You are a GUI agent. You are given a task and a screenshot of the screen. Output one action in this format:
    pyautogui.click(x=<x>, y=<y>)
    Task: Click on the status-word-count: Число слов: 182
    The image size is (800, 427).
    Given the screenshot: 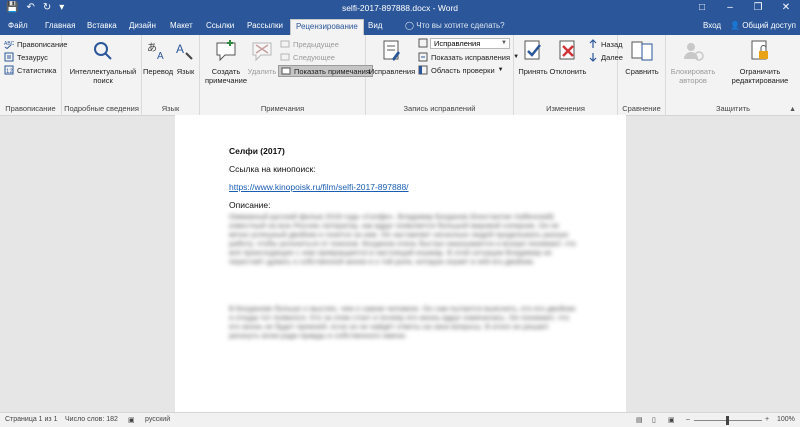 What is the action you would take?
    pyautogui.click(x=91, y=419)
    